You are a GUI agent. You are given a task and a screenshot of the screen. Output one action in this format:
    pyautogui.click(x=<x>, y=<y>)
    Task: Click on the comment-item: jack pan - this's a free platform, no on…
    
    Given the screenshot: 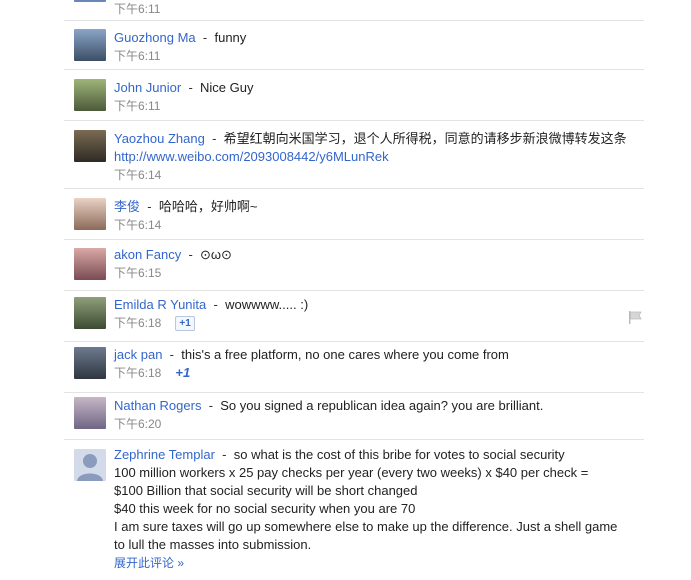 What is the action you would take?
    pyautogui.click(x=354, y=367)
    